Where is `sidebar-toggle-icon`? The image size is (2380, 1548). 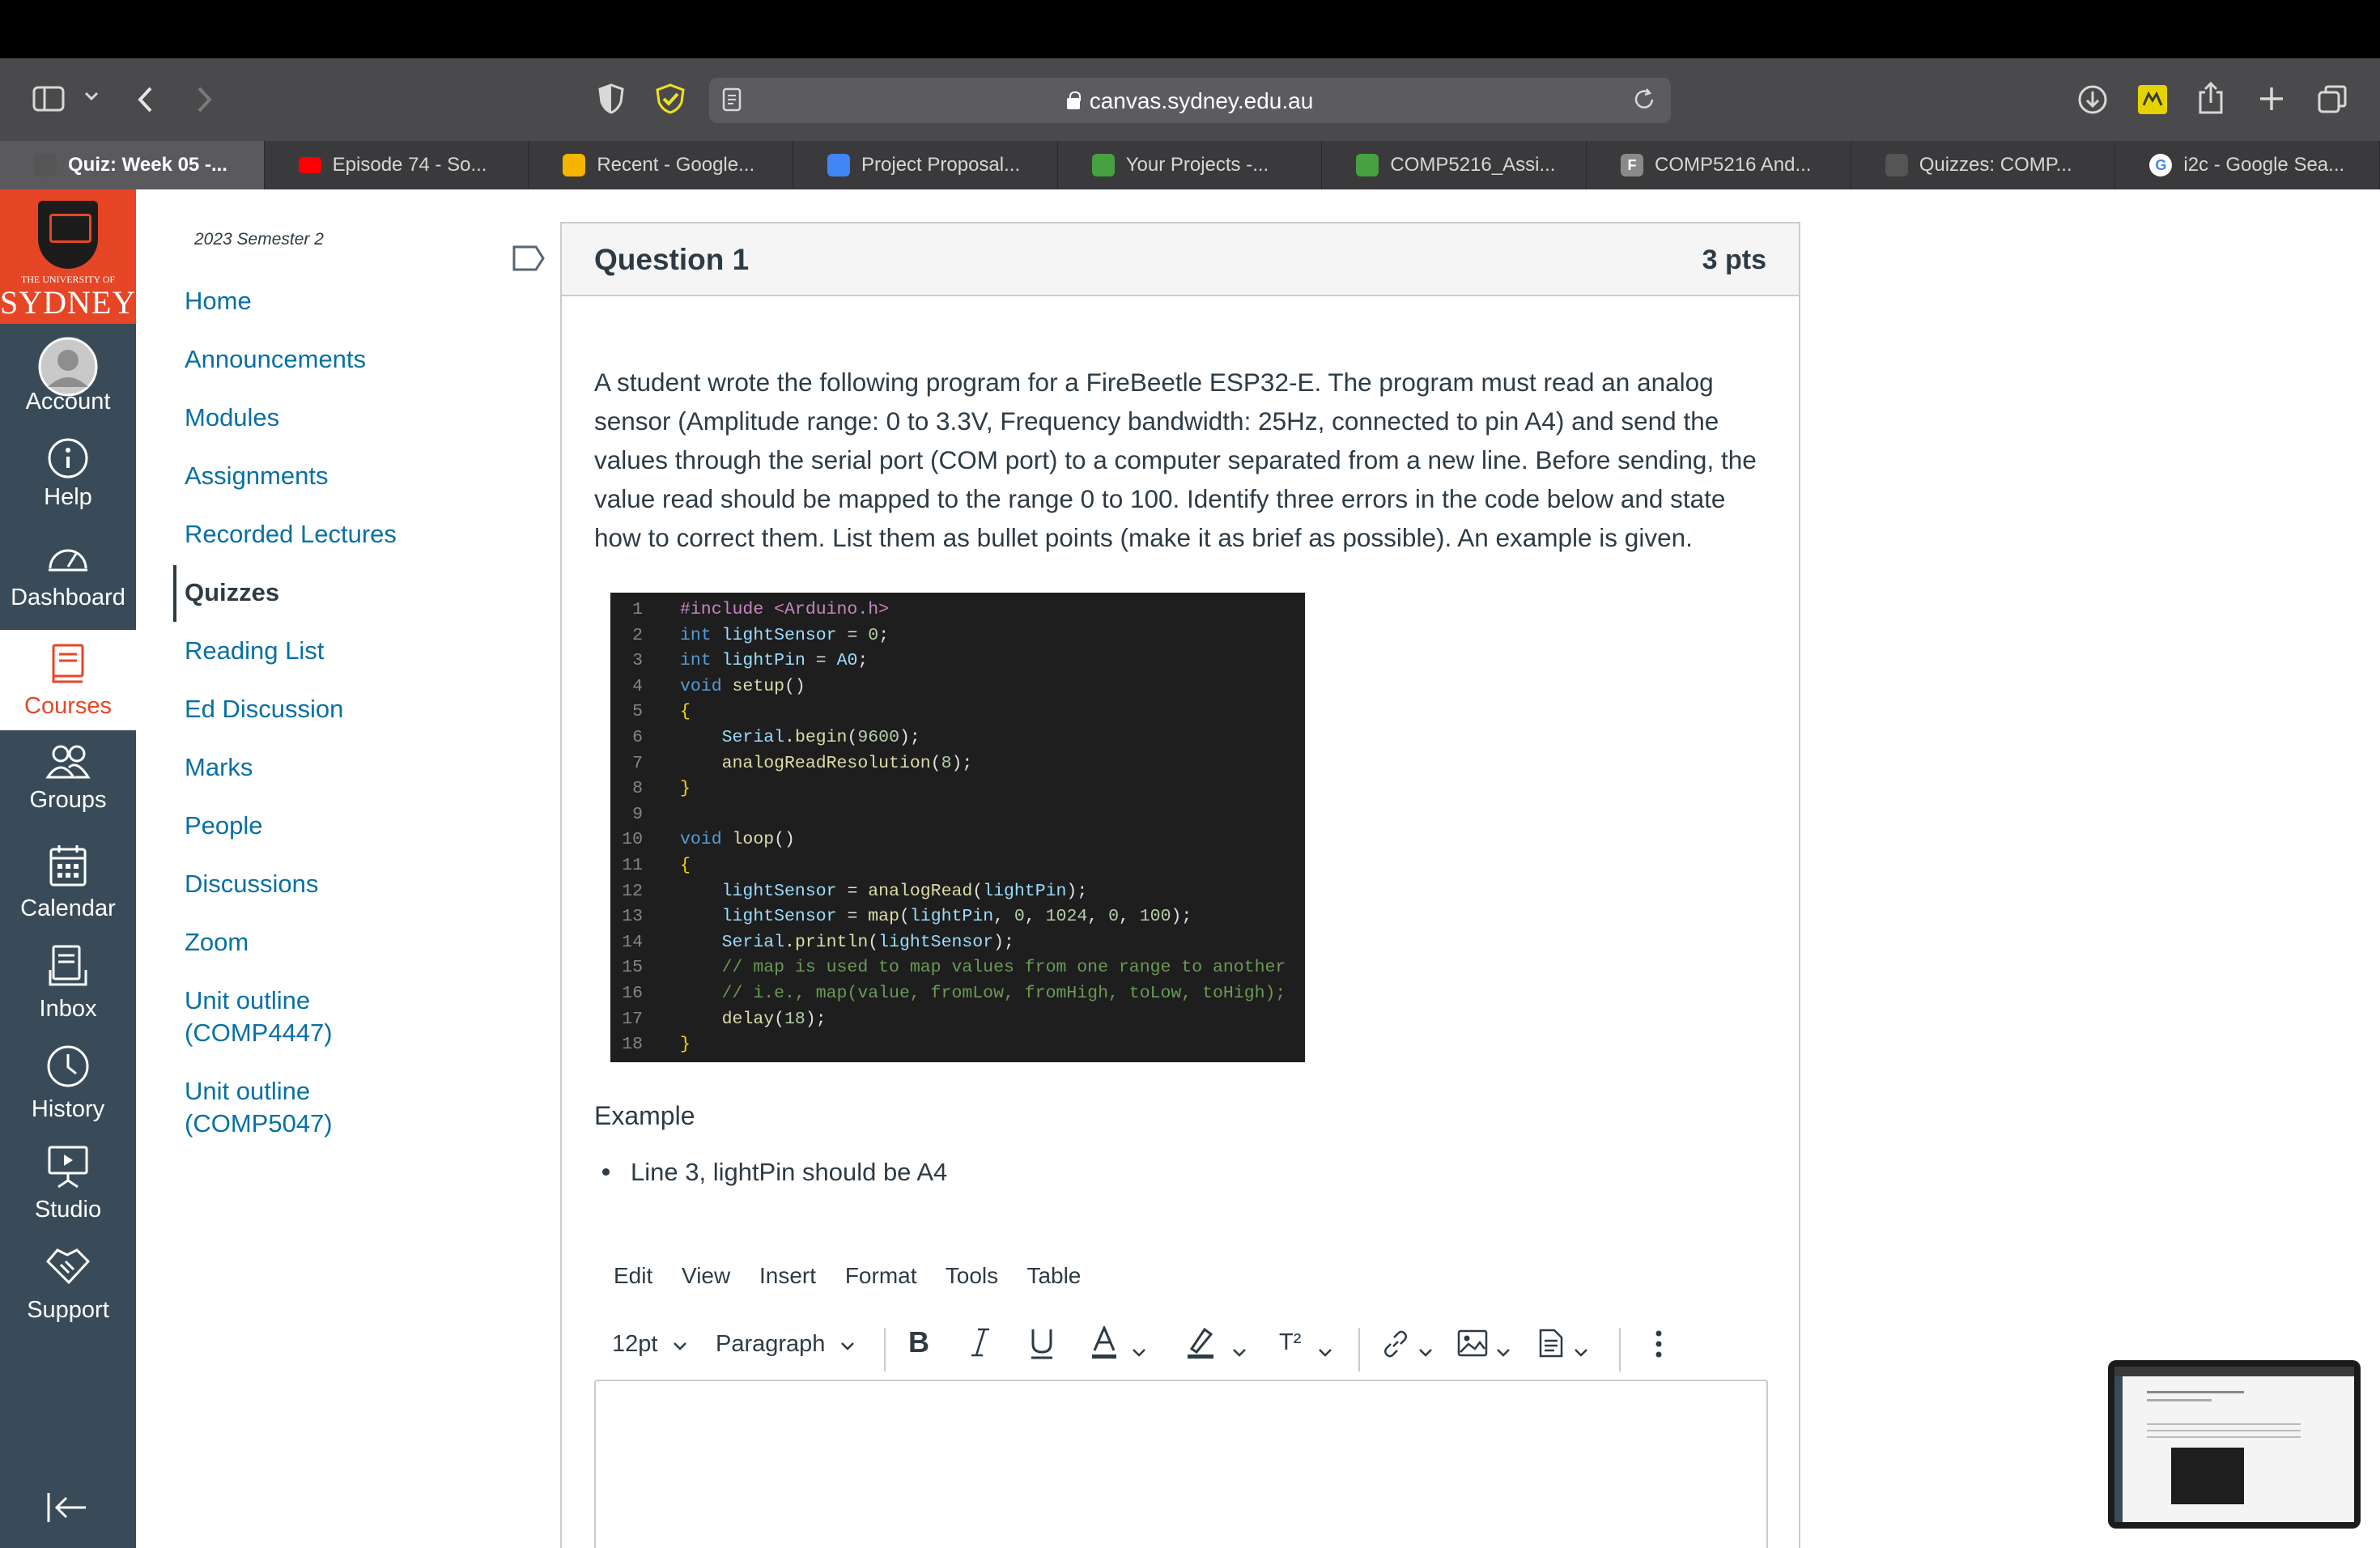 sidebar-toggle-icon is located at coordinates (48, 99).